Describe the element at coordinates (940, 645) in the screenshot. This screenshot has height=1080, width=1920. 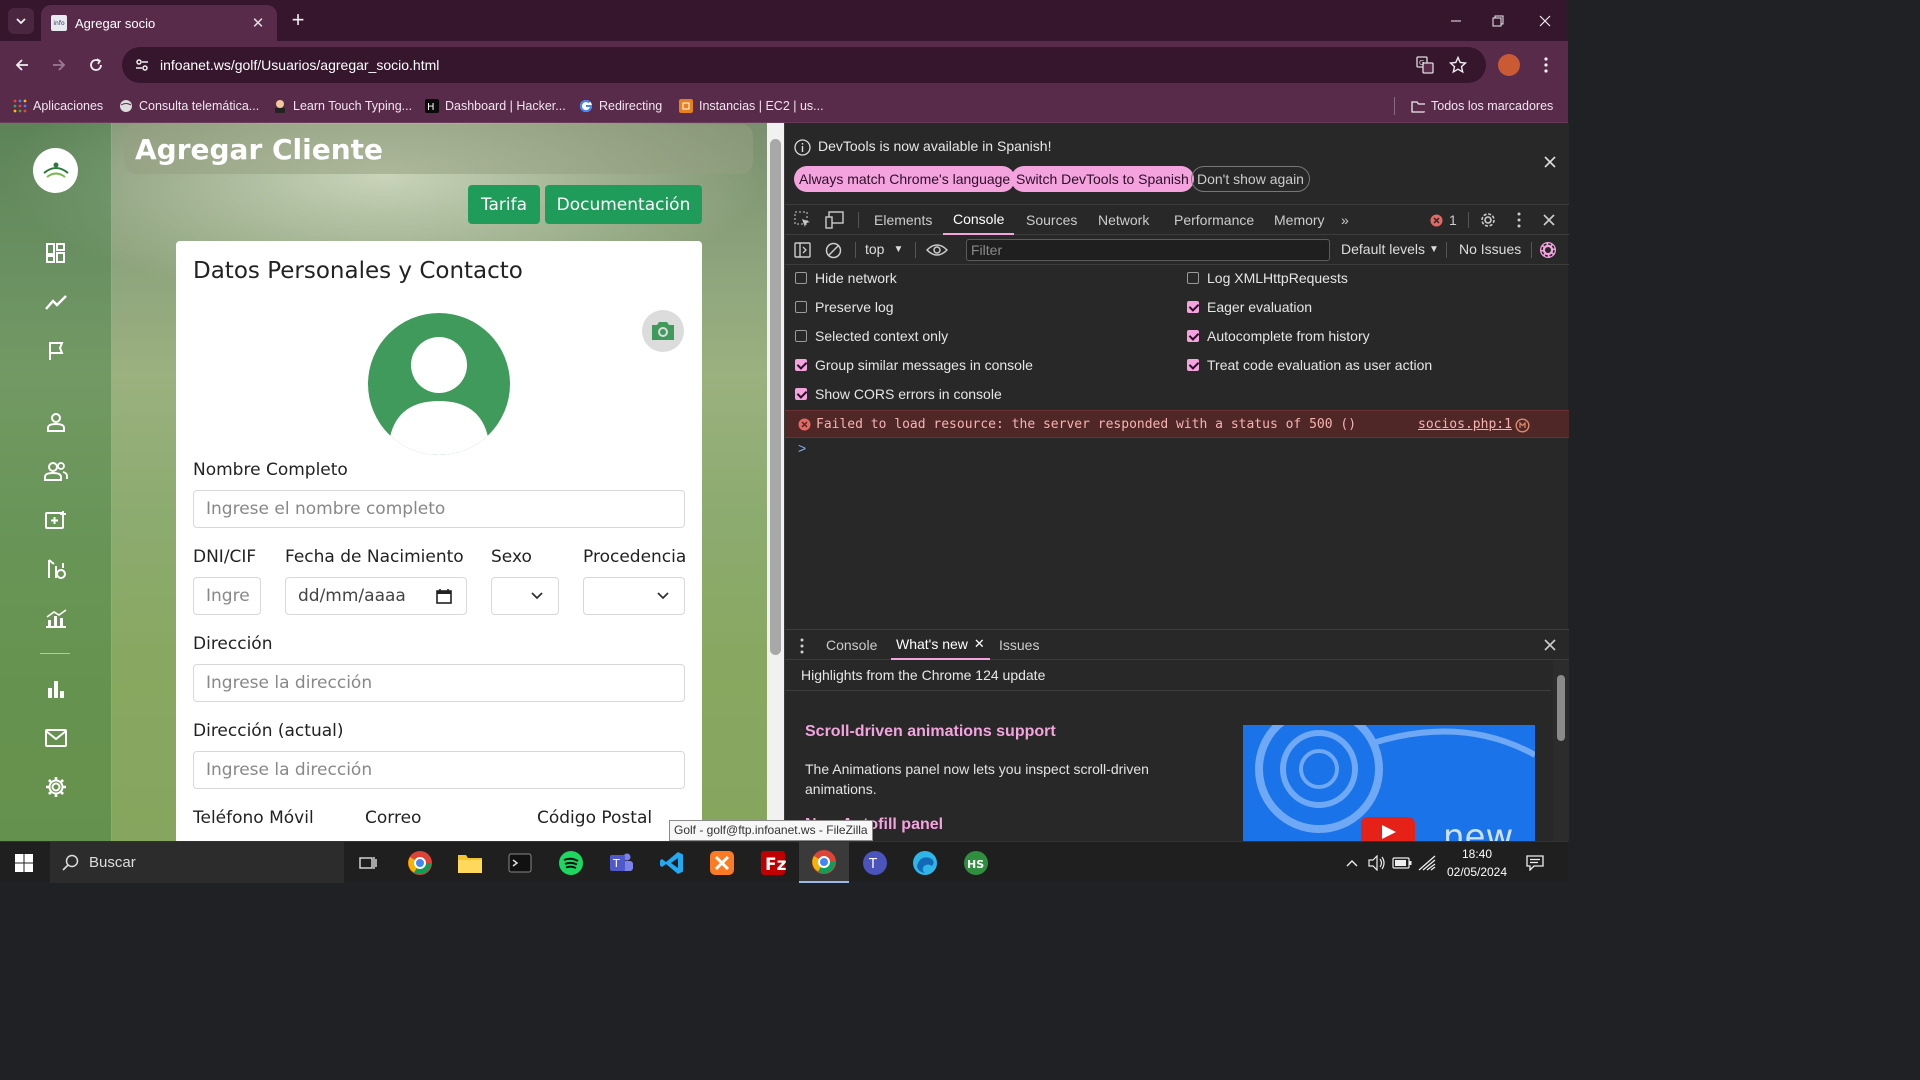
I see `drawer-tab-whats-new: What's new ✕` at that location.